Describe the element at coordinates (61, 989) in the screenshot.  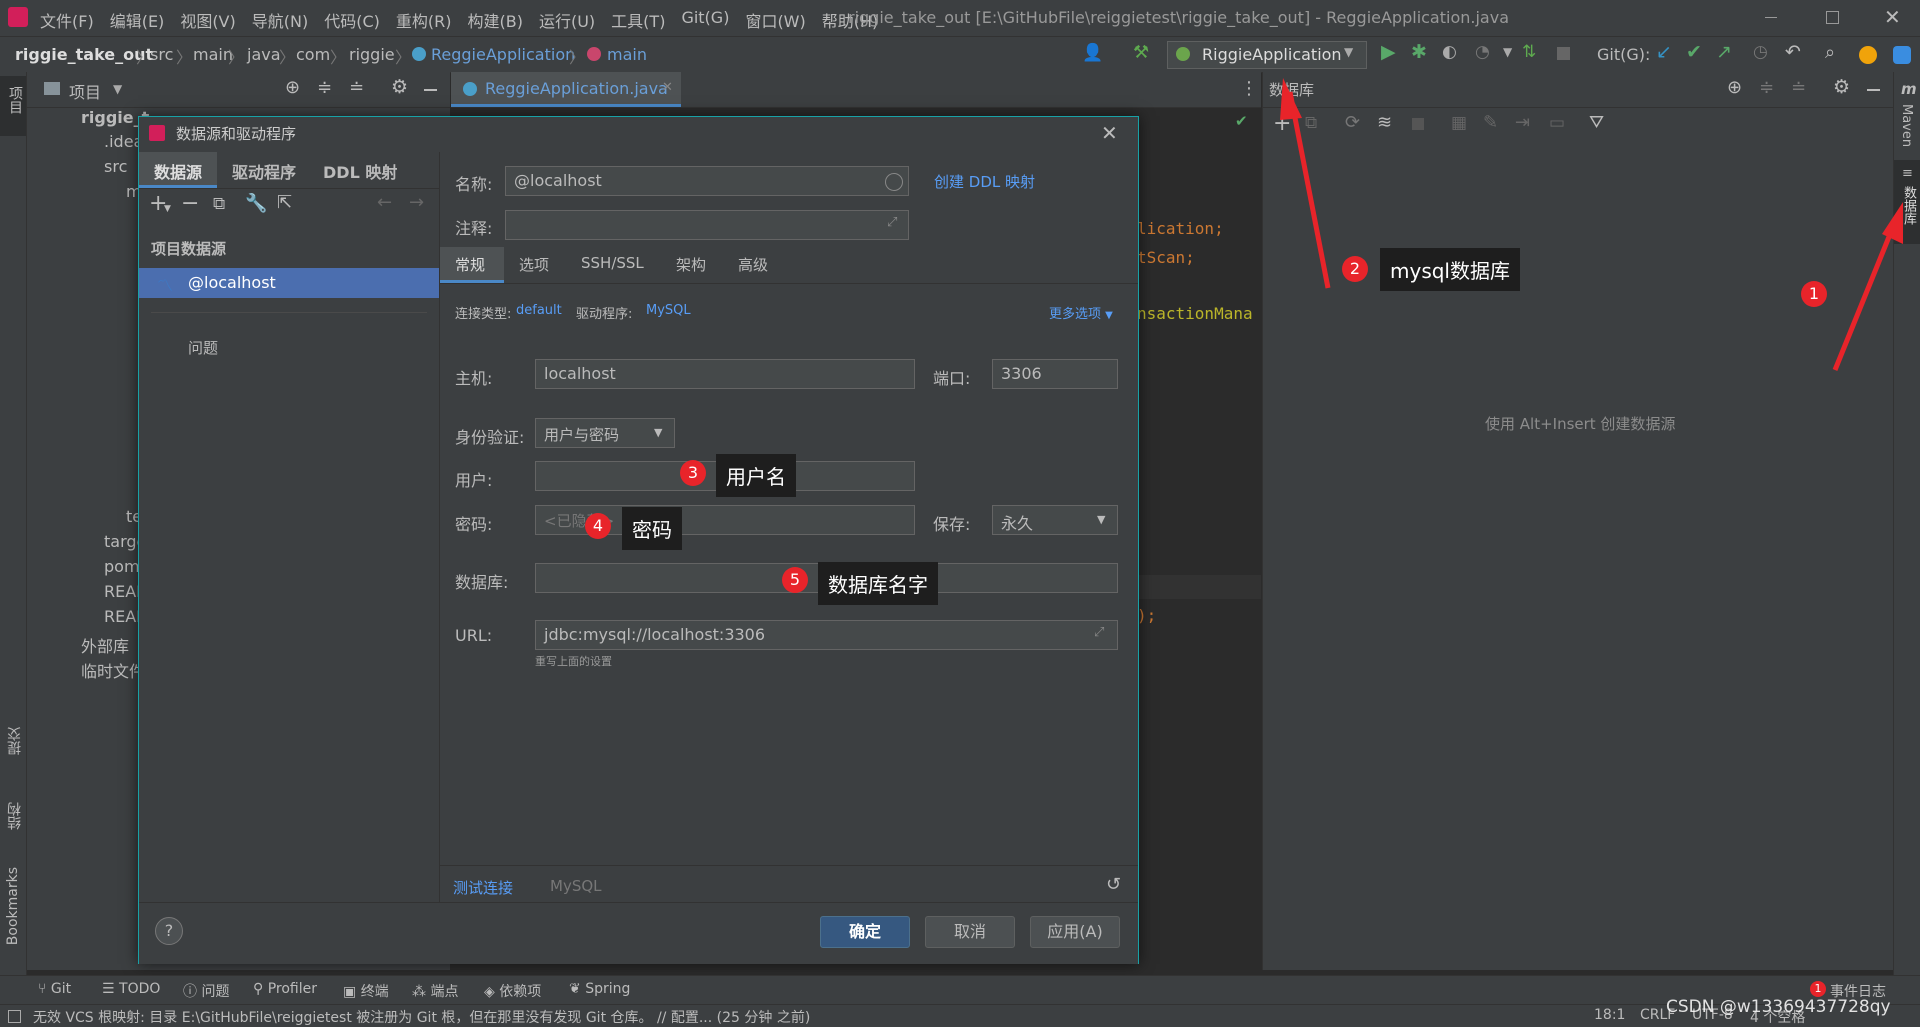
I see `git-tool-label: Git` at that location.